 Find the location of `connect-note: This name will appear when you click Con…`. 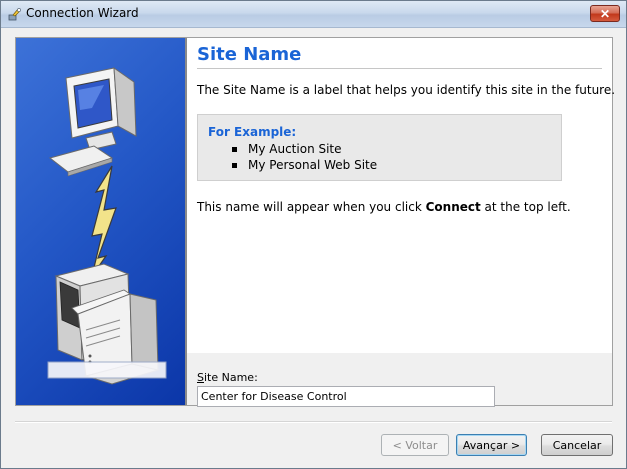

connect-note: This name will appear when you click Con… is located at coordinates (384, 207).